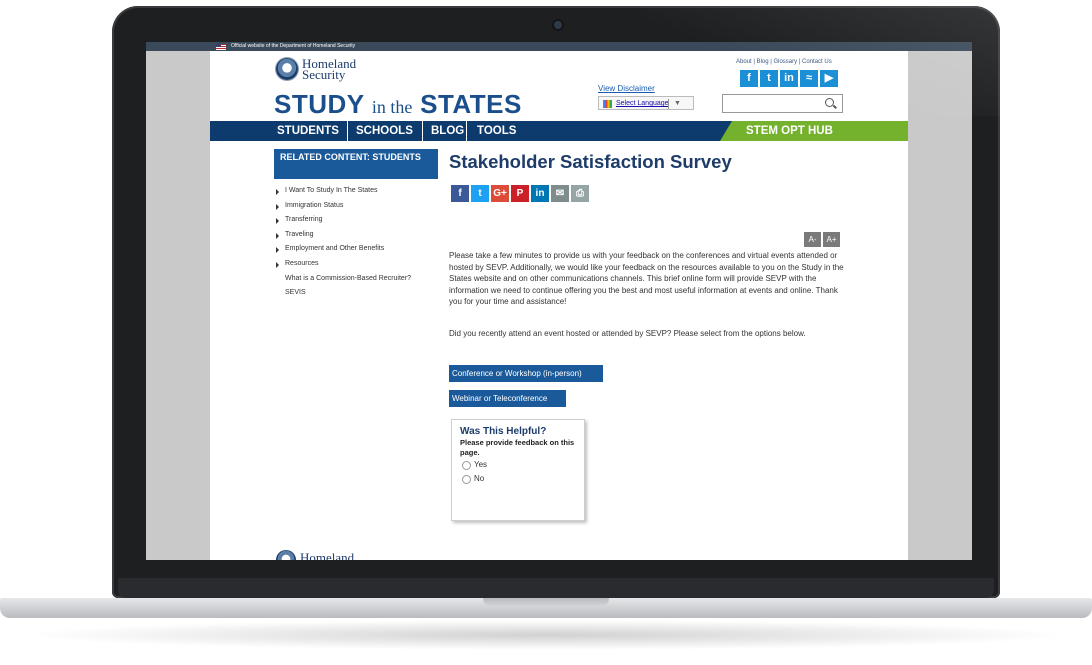 The width and height of the screenshot is (1092, 665). Describe the element at coordinates (343, 293) in the screenshot. I see `sidebar-subitem-sevis: SEVIS` at that location.